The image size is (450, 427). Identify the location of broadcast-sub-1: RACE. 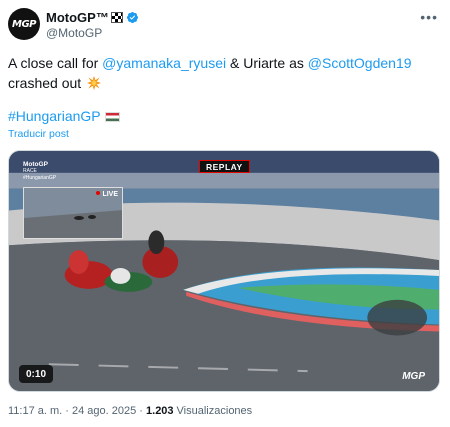
(30, 171).